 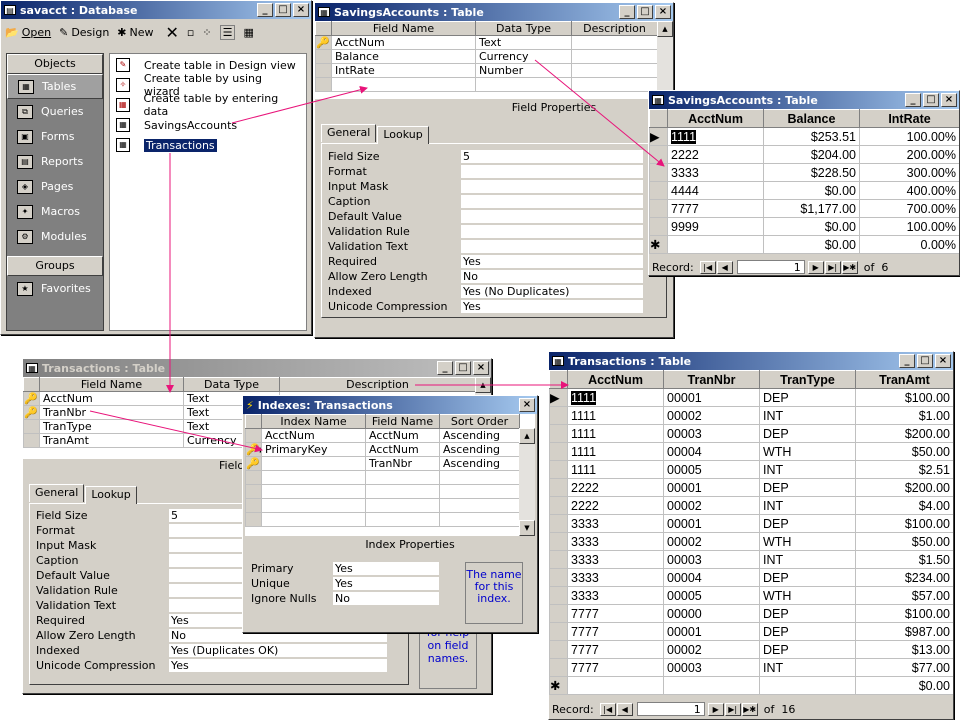 What do you see at coordinates (494, 216) in the screenshot?
I see `property-row: Default Value` at bounding box center [494, 216].